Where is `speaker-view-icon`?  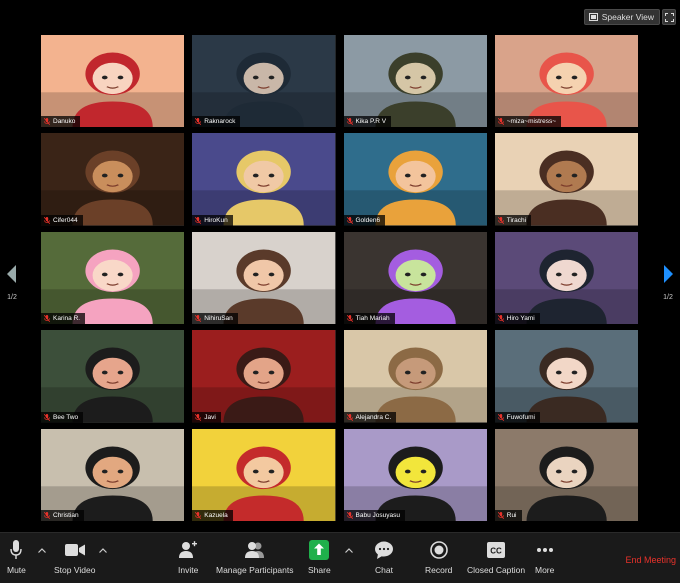 speaker-view-icon is located at coordinates (593, 17).